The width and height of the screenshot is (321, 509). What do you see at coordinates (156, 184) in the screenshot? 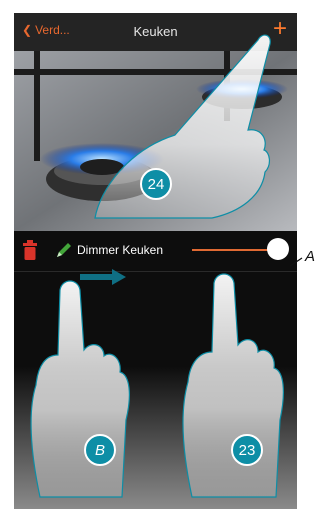
I see `step-badge-24: 24` at bounding box center [156, 184].